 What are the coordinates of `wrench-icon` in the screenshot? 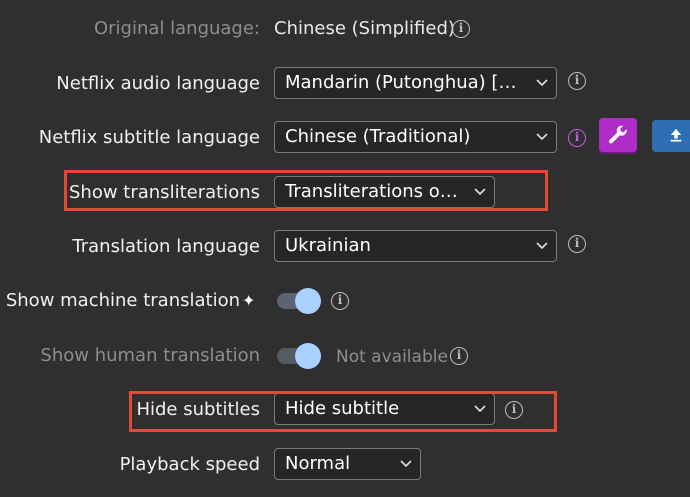 It's located at (618, 134).